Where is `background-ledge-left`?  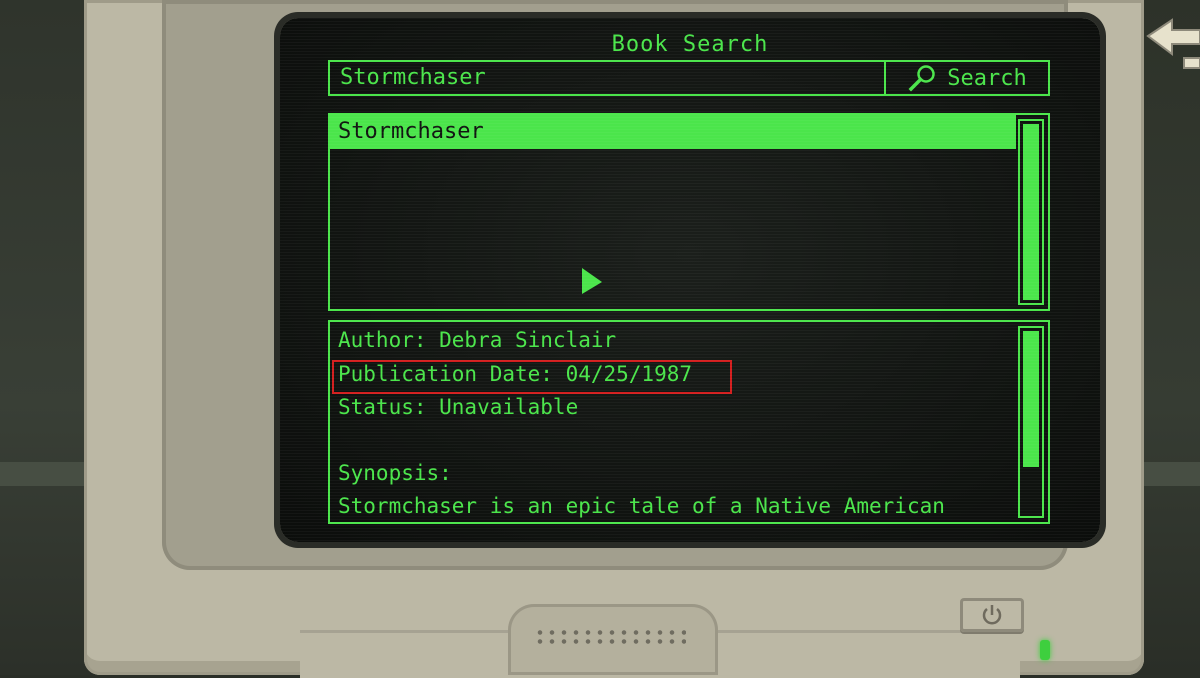
background-ledge-left is located at coordinates (45, 474).